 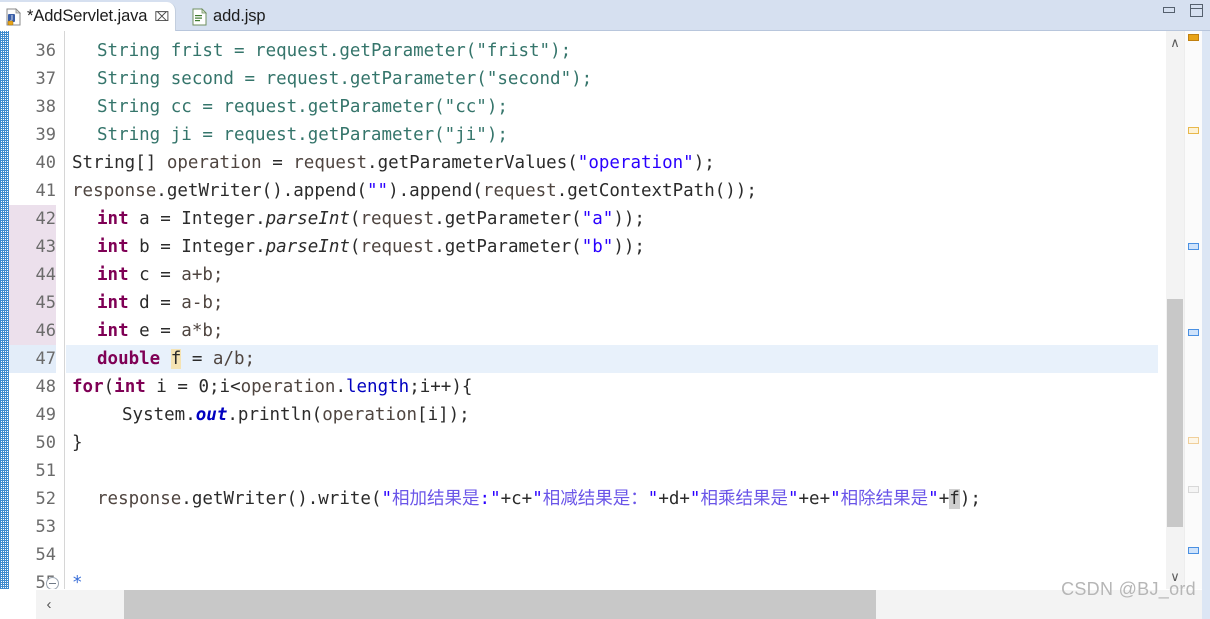 I want to click on code-token: Integer, so click(x=218, y=219).